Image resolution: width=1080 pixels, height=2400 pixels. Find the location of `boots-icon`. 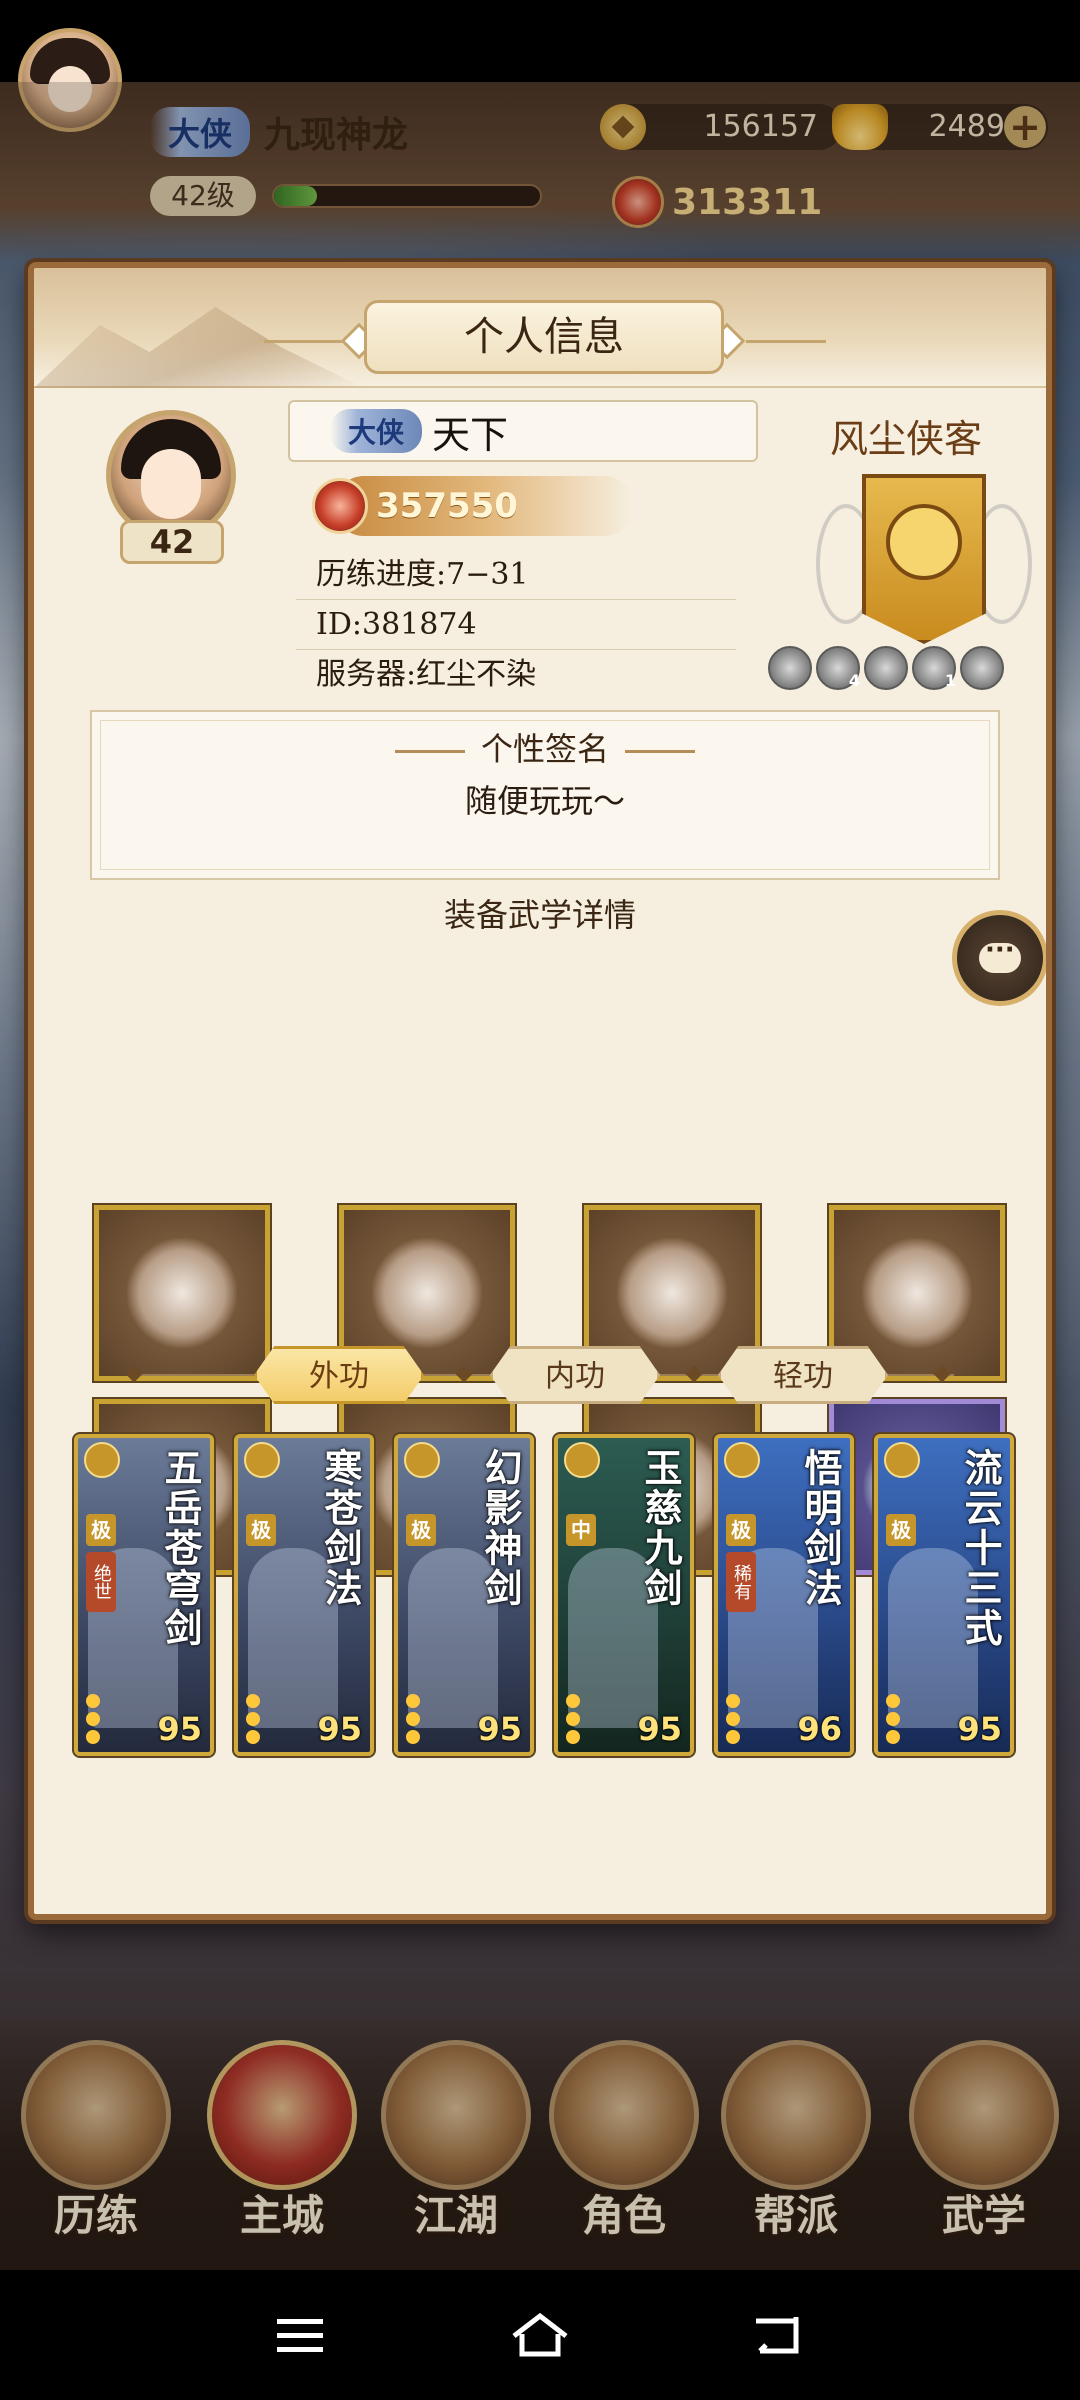

boots-icon is located at coordinates (916, 1292).